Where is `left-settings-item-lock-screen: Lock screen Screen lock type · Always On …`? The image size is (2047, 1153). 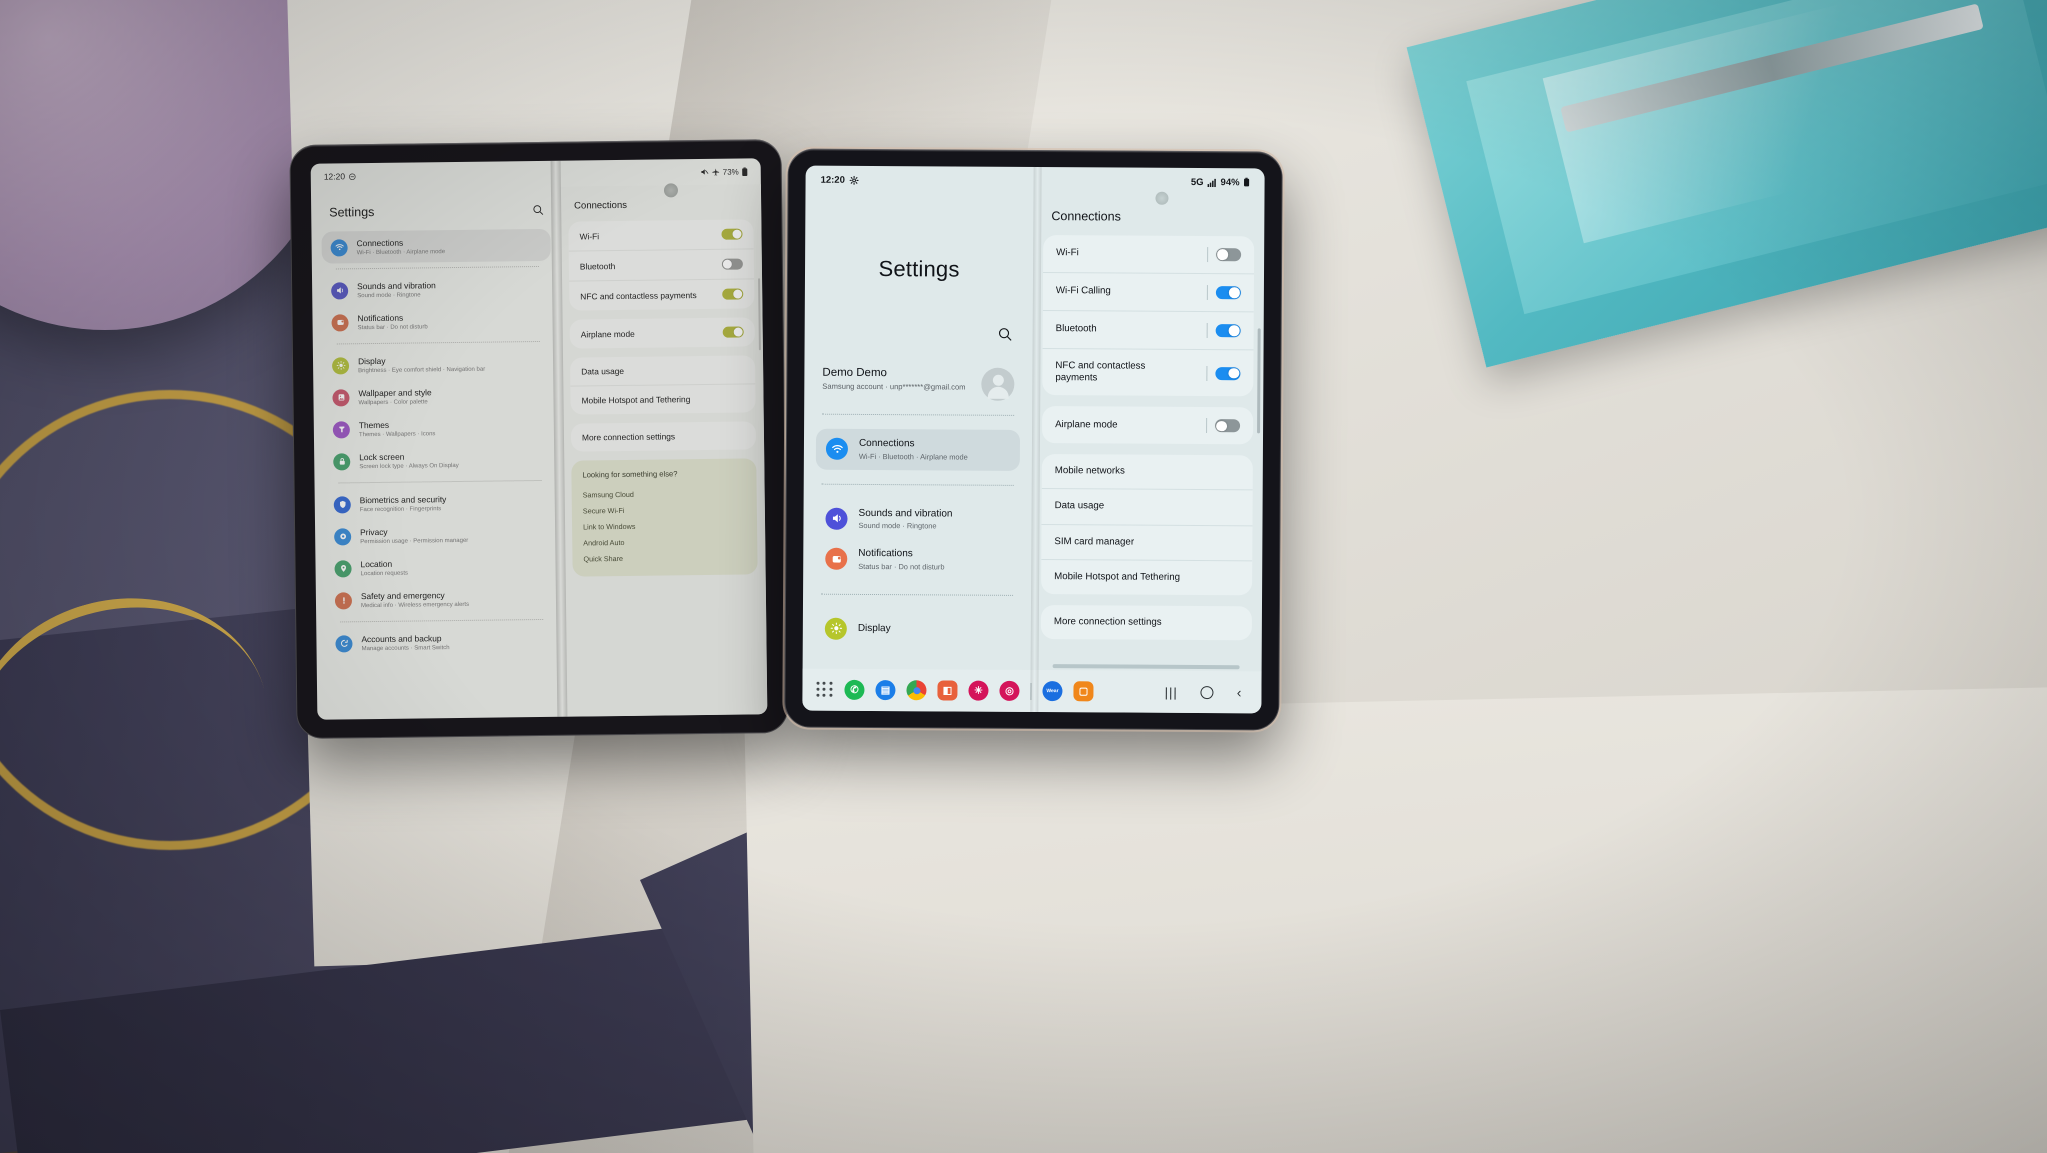
left-settings-item-lock-screen: Lock screen Screen lock type · Always On … is located at coordinates (438, 460).